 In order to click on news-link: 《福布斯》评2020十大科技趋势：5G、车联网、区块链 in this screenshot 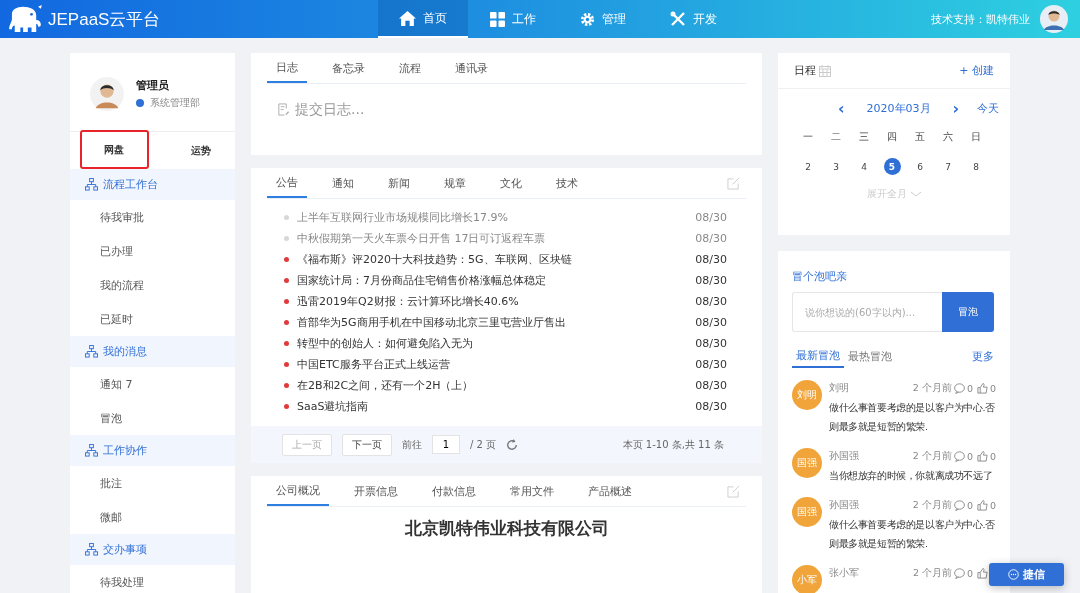, I will do `click(434, 259)`.